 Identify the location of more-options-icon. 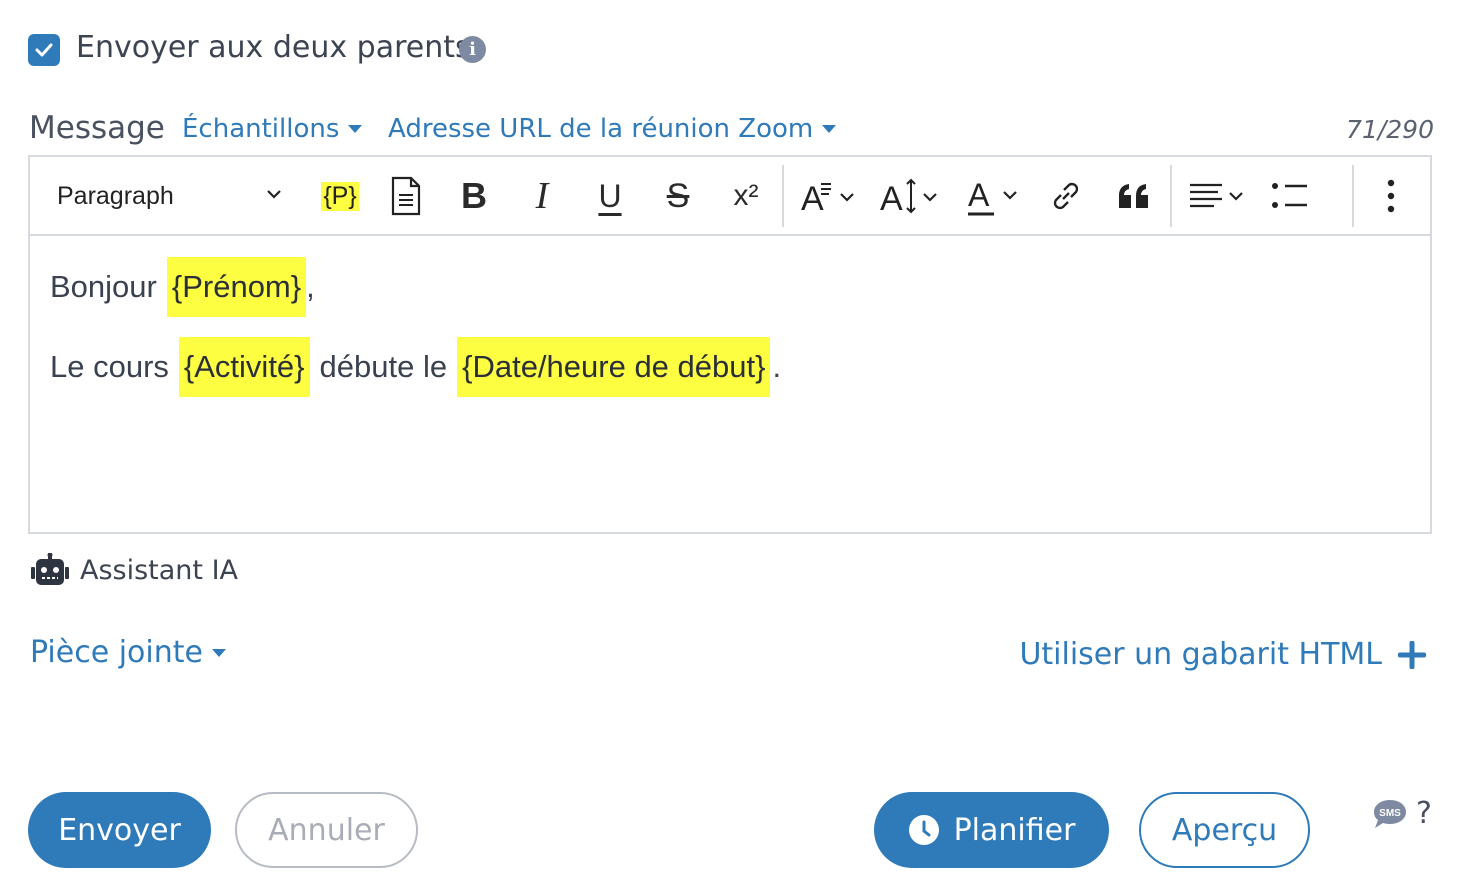
(1391, 196).